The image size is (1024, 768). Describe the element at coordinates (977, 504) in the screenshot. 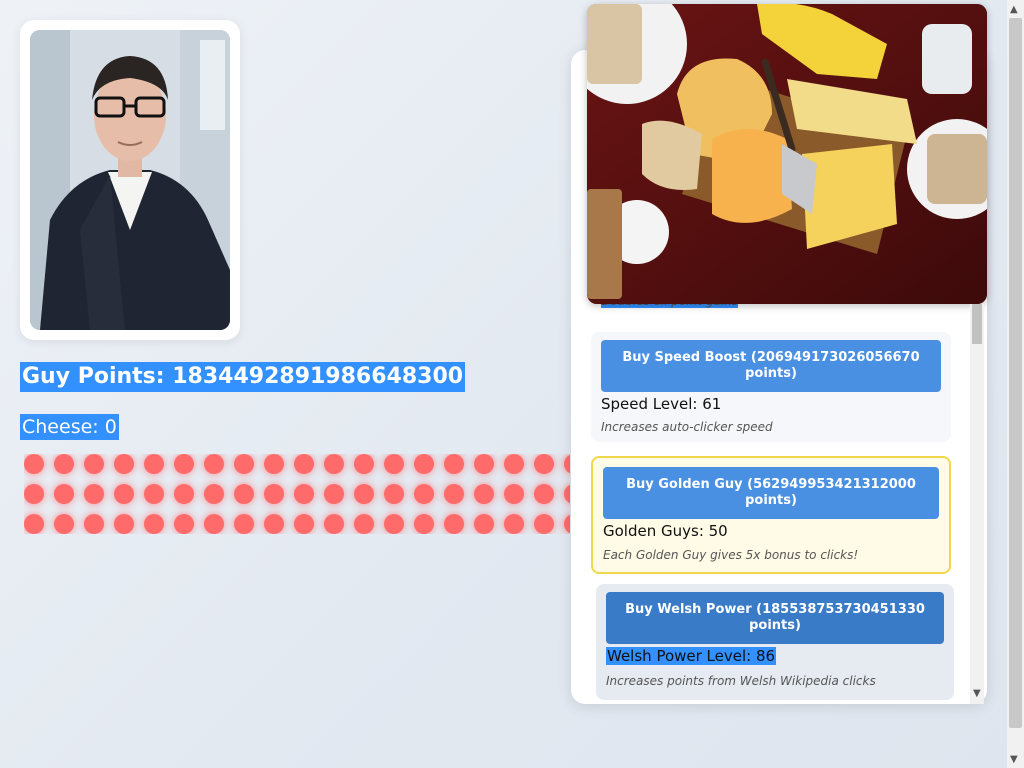

I see `shop-scrollbar` at that location.